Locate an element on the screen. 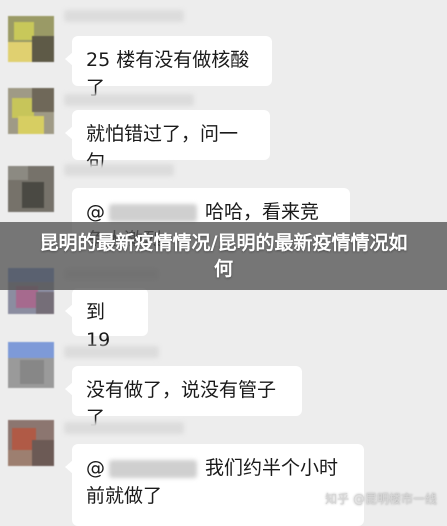 This screenshot has width=447, height=526. message-bubble: @ 我们约半个小时前就做了 is located at coordinates (214, 485).